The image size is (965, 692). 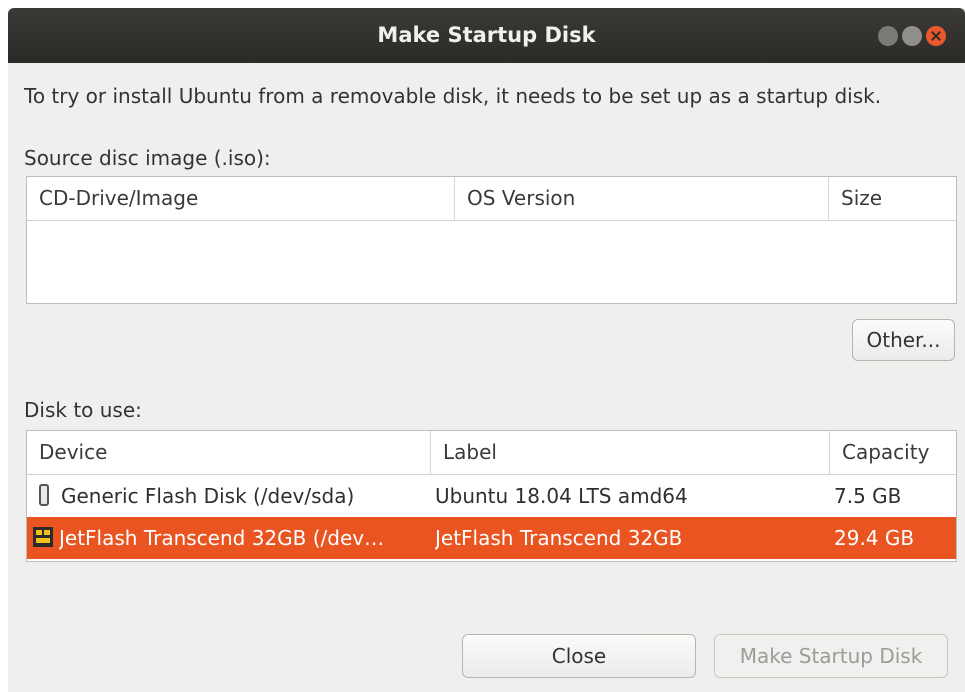 What do you see at coordinates (559, 538) in the screenshot?
I see `label-cell: JetFlash Transcend 32GB` at bounding box center [559, 538].